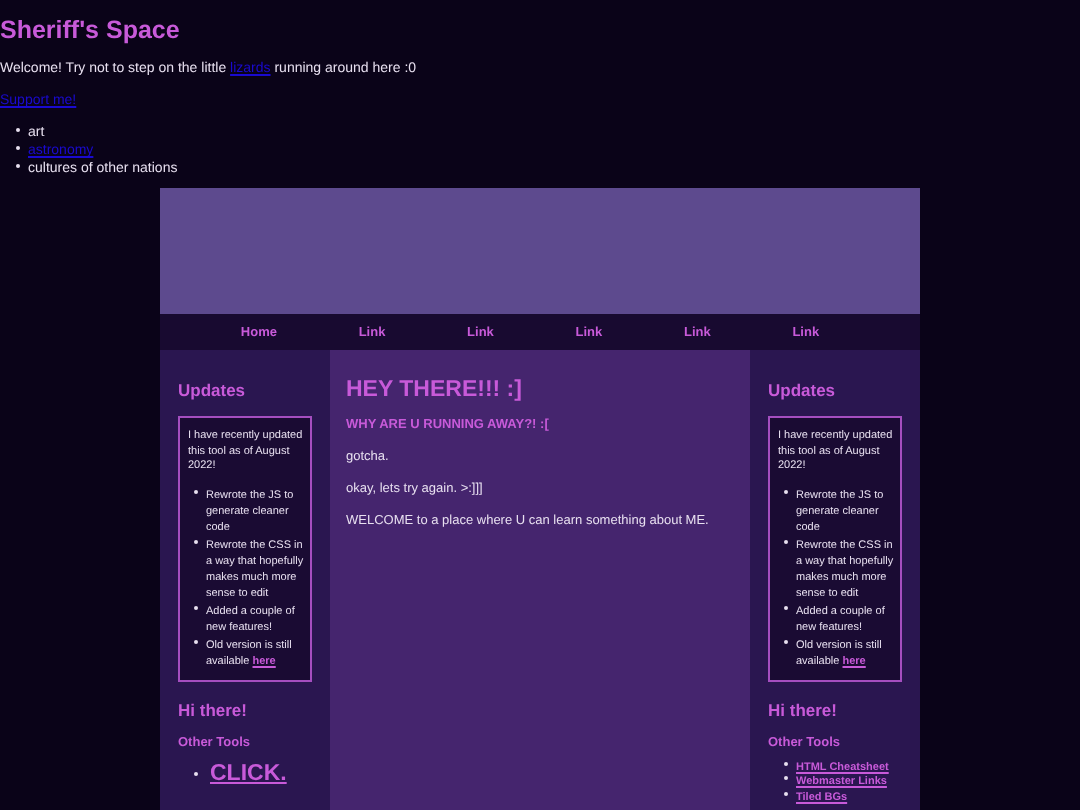  What do you see at coordinates (248, 773) in the screenshot?
I see `tool-link: CLICK.` at bounding box center [248, 773].